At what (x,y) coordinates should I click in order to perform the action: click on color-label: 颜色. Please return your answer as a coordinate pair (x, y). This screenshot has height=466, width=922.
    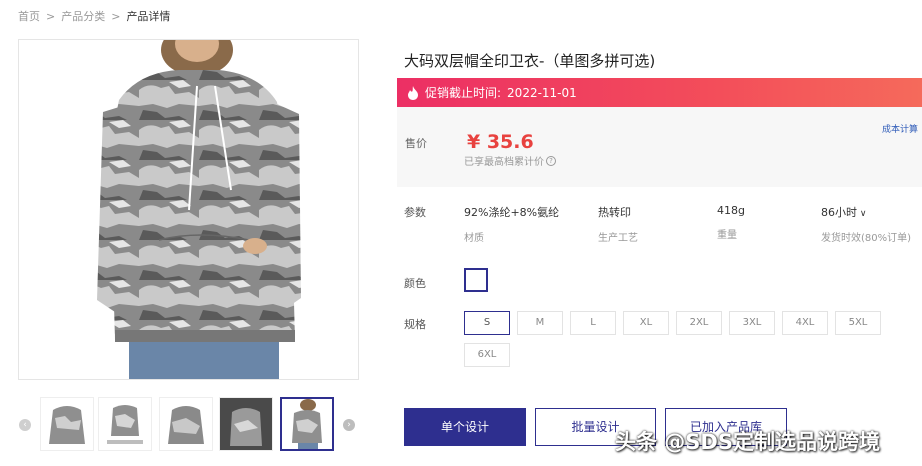
    Looking at the image, I should click on (415, 283).